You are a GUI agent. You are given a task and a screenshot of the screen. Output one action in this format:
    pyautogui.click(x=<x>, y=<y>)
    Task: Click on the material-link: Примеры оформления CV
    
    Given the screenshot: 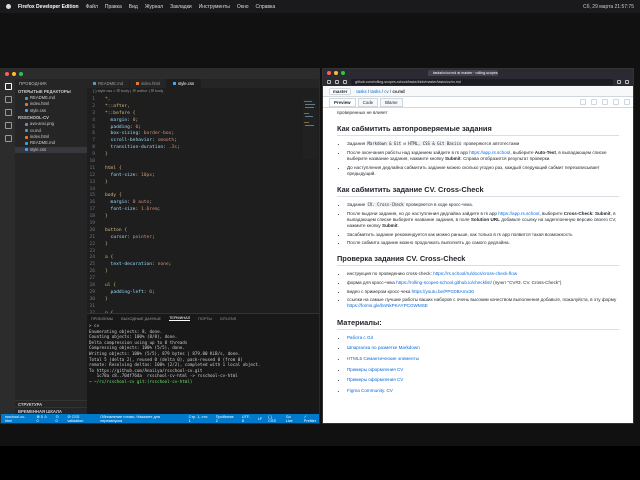 What is the action you would take?
    pyautogui.click(x=375, y=369)
    